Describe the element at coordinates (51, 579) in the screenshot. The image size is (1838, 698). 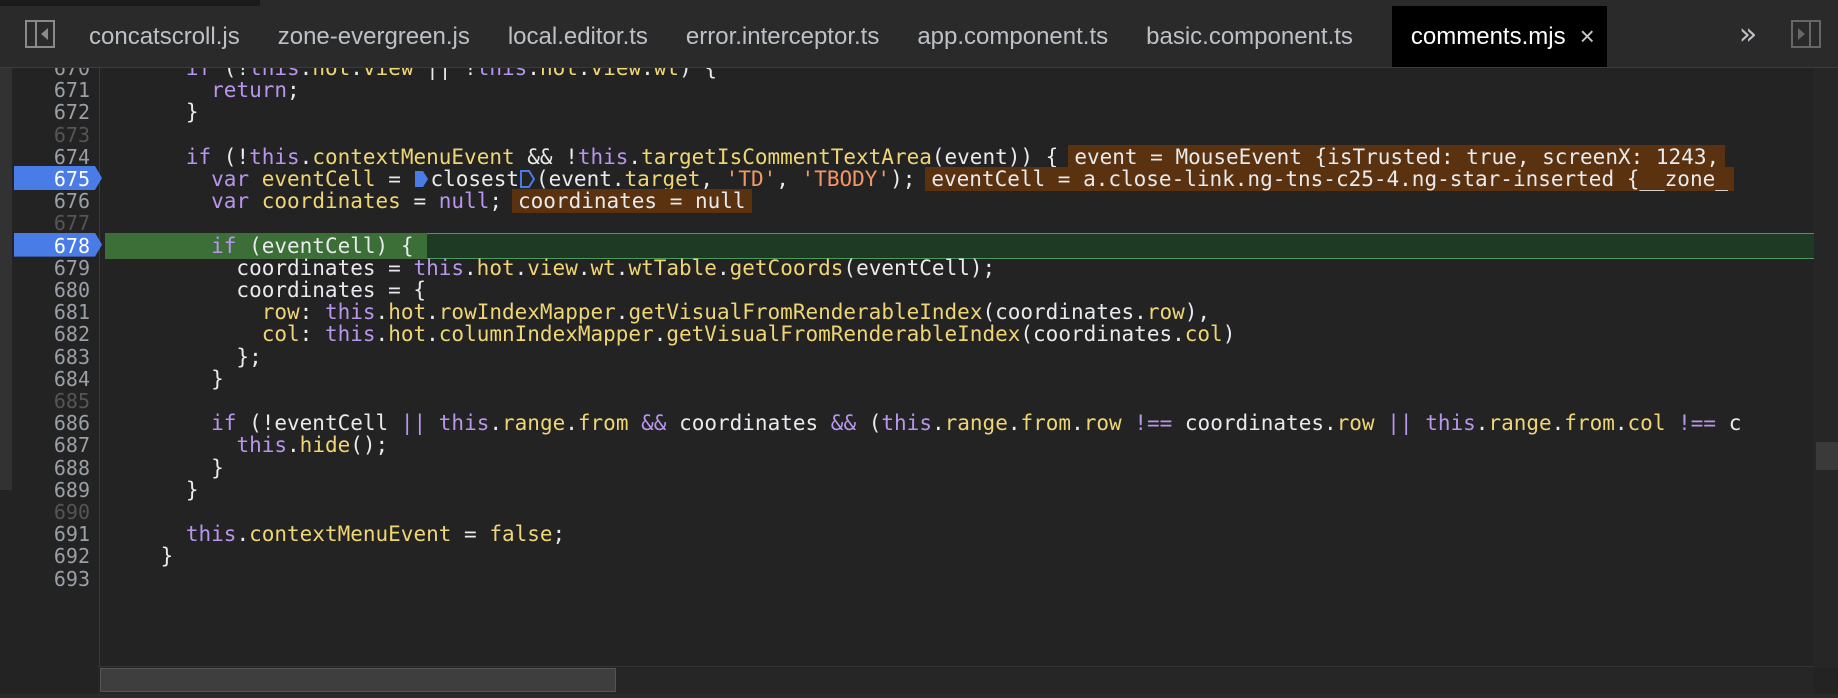
I see `line-number: 693` at that location.